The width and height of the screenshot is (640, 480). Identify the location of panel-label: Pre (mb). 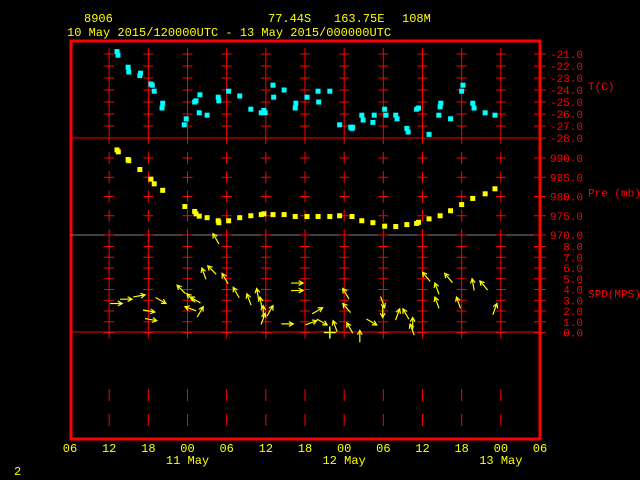
(614, 195).